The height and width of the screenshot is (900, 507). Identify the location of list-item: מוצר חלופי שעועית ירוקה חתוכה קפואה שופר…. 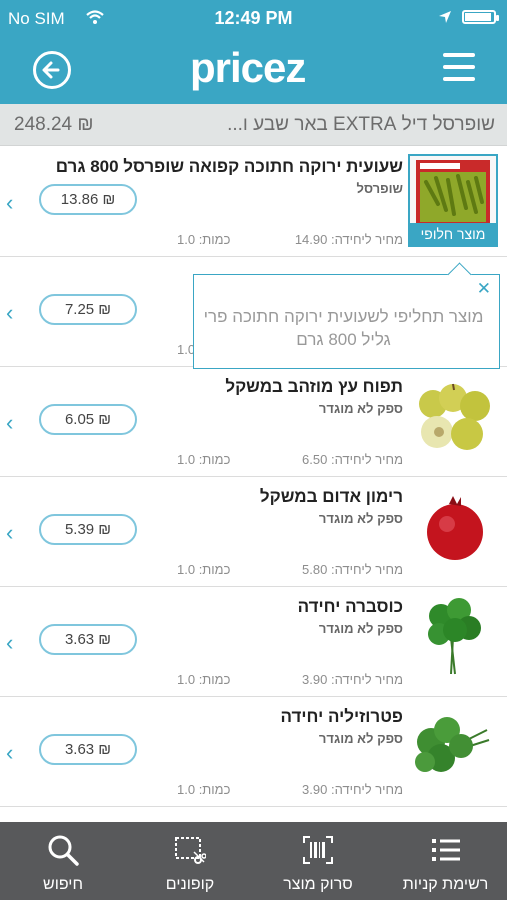
(253, 201).